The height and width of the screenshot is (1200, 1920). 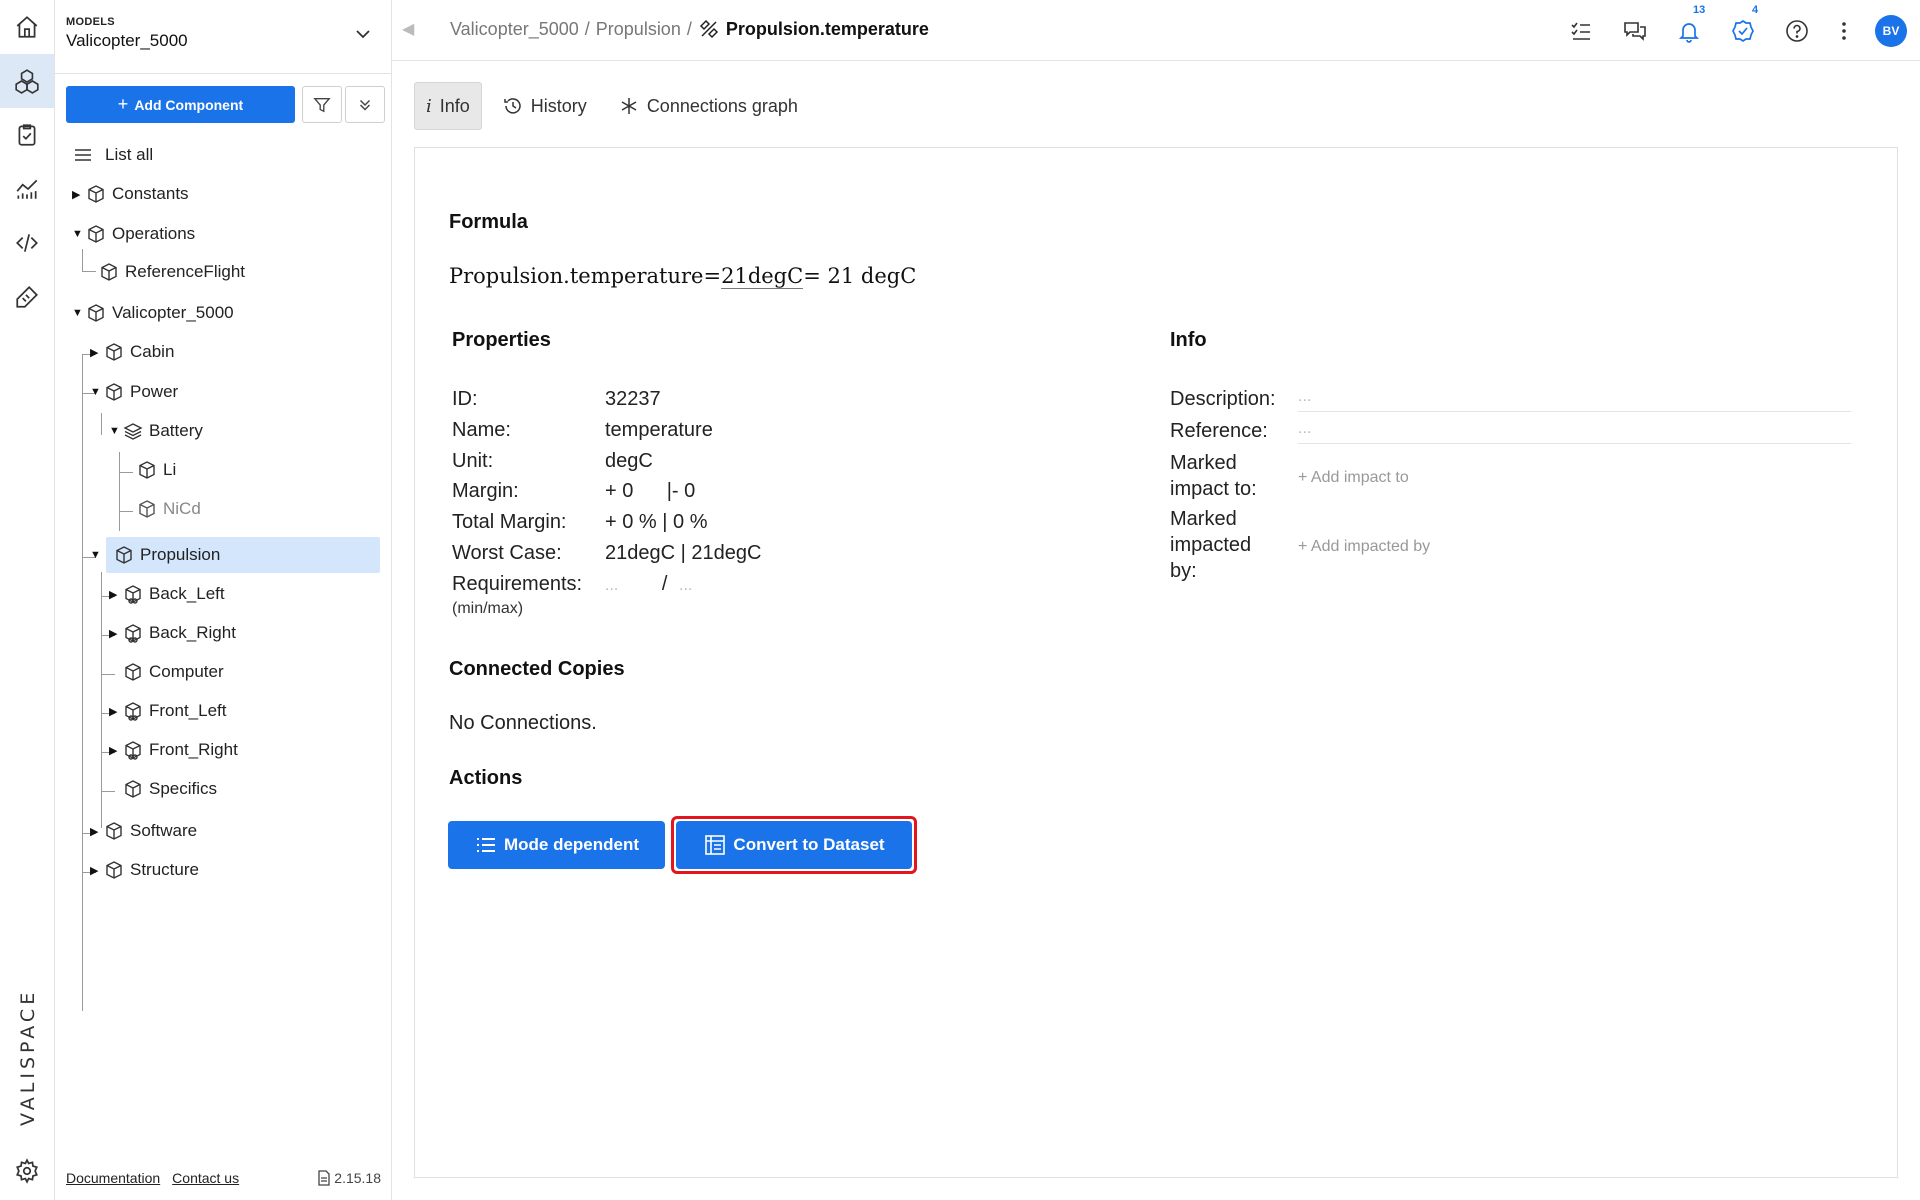 I want to click on tree-item-cabin: ▶ Cabin, so click(x=132, y=352).